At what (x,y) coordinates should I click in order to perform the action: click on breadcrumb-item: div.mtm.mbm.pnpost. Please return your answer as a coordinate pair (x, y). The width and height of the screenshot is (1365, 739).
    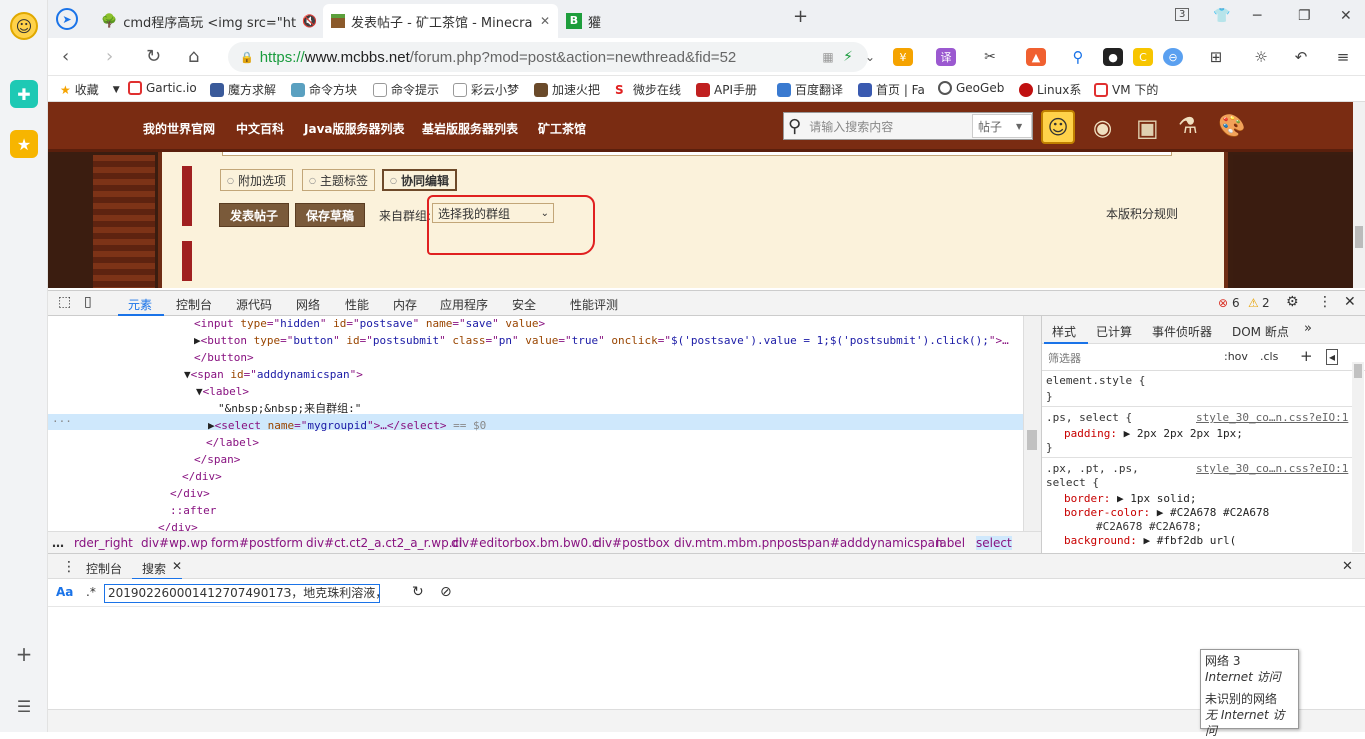
    Looking at the image, I should click on (738, 543).